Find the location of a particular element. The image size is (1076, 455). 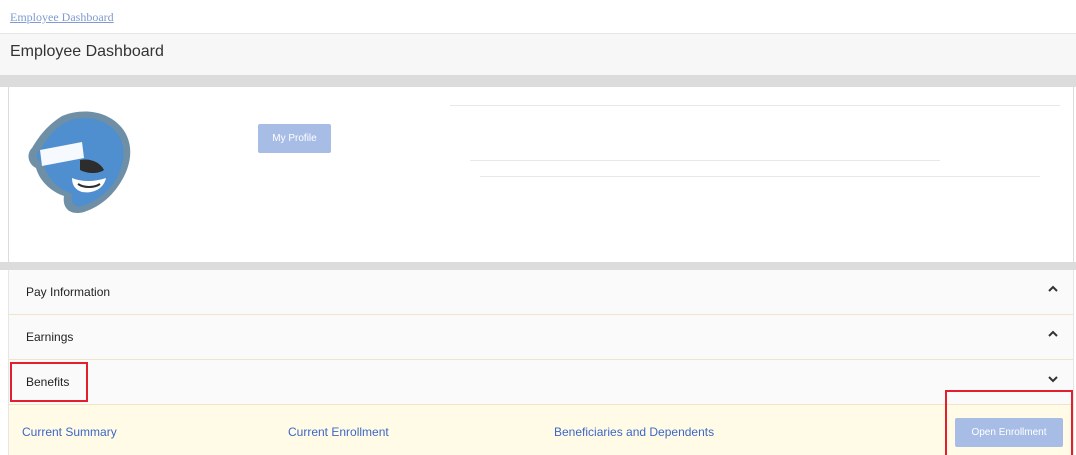

accordion-benefits: Benefits is located at coordinates (541, 382).